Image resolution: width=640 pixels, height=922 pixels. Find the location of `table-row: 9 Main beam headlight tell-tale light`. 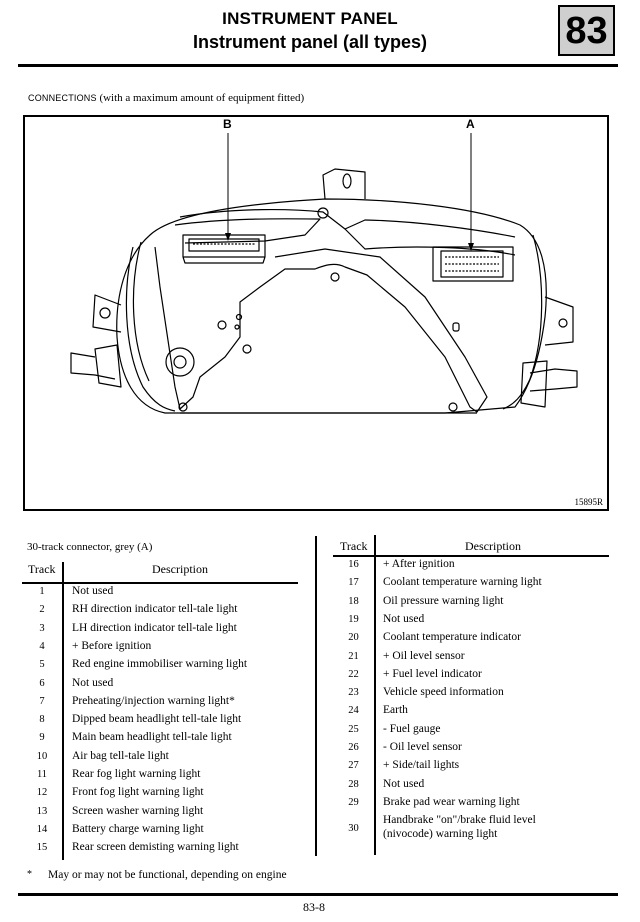

table-row: 9 Main beam headlight tell-tale light is located at coordinates (160, 740).